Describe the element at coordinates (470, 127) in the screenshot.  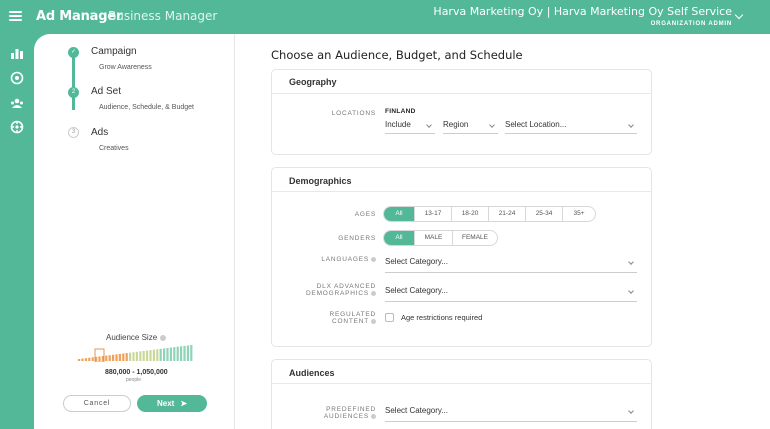
I see `region-select: Region` at that location.